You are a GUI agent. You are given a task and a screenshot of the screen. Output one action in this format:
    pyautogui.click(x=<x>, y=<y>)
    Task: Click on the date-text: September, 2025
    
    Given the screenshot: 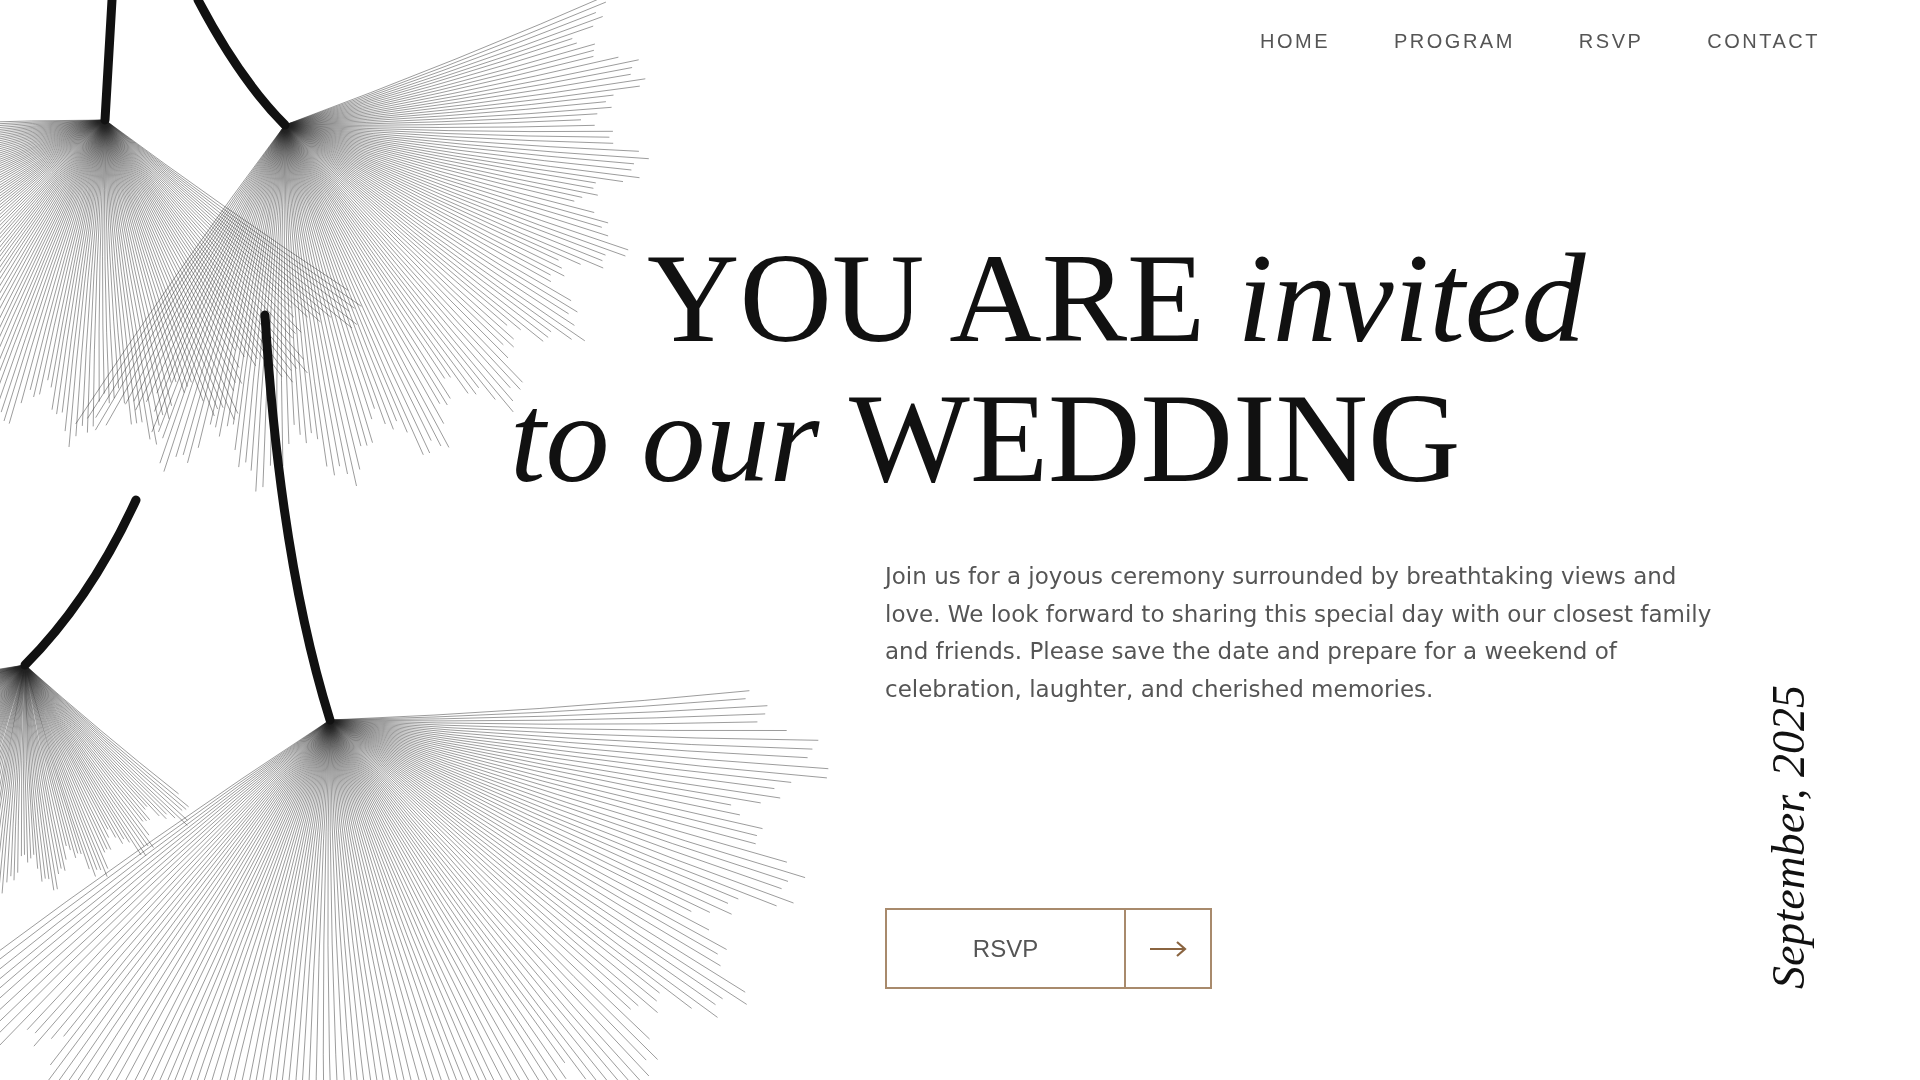 What is the action you would take?
    pyautogui.click(x=1788, y=836)
    